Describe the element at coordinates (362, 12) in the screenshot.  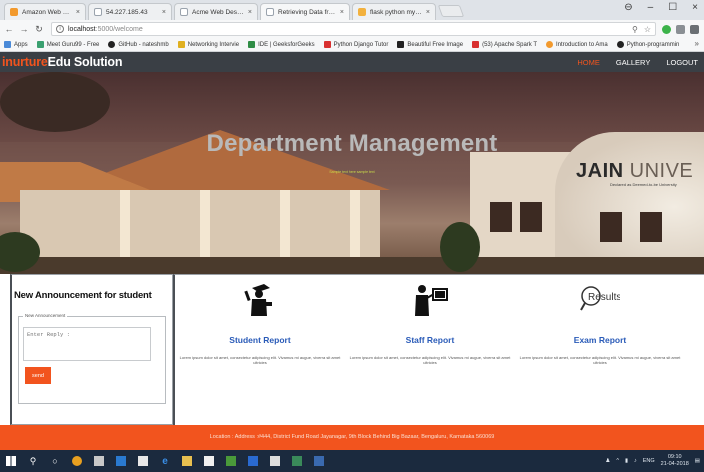
I see `stackoverflow-favicon-icon` at that location.